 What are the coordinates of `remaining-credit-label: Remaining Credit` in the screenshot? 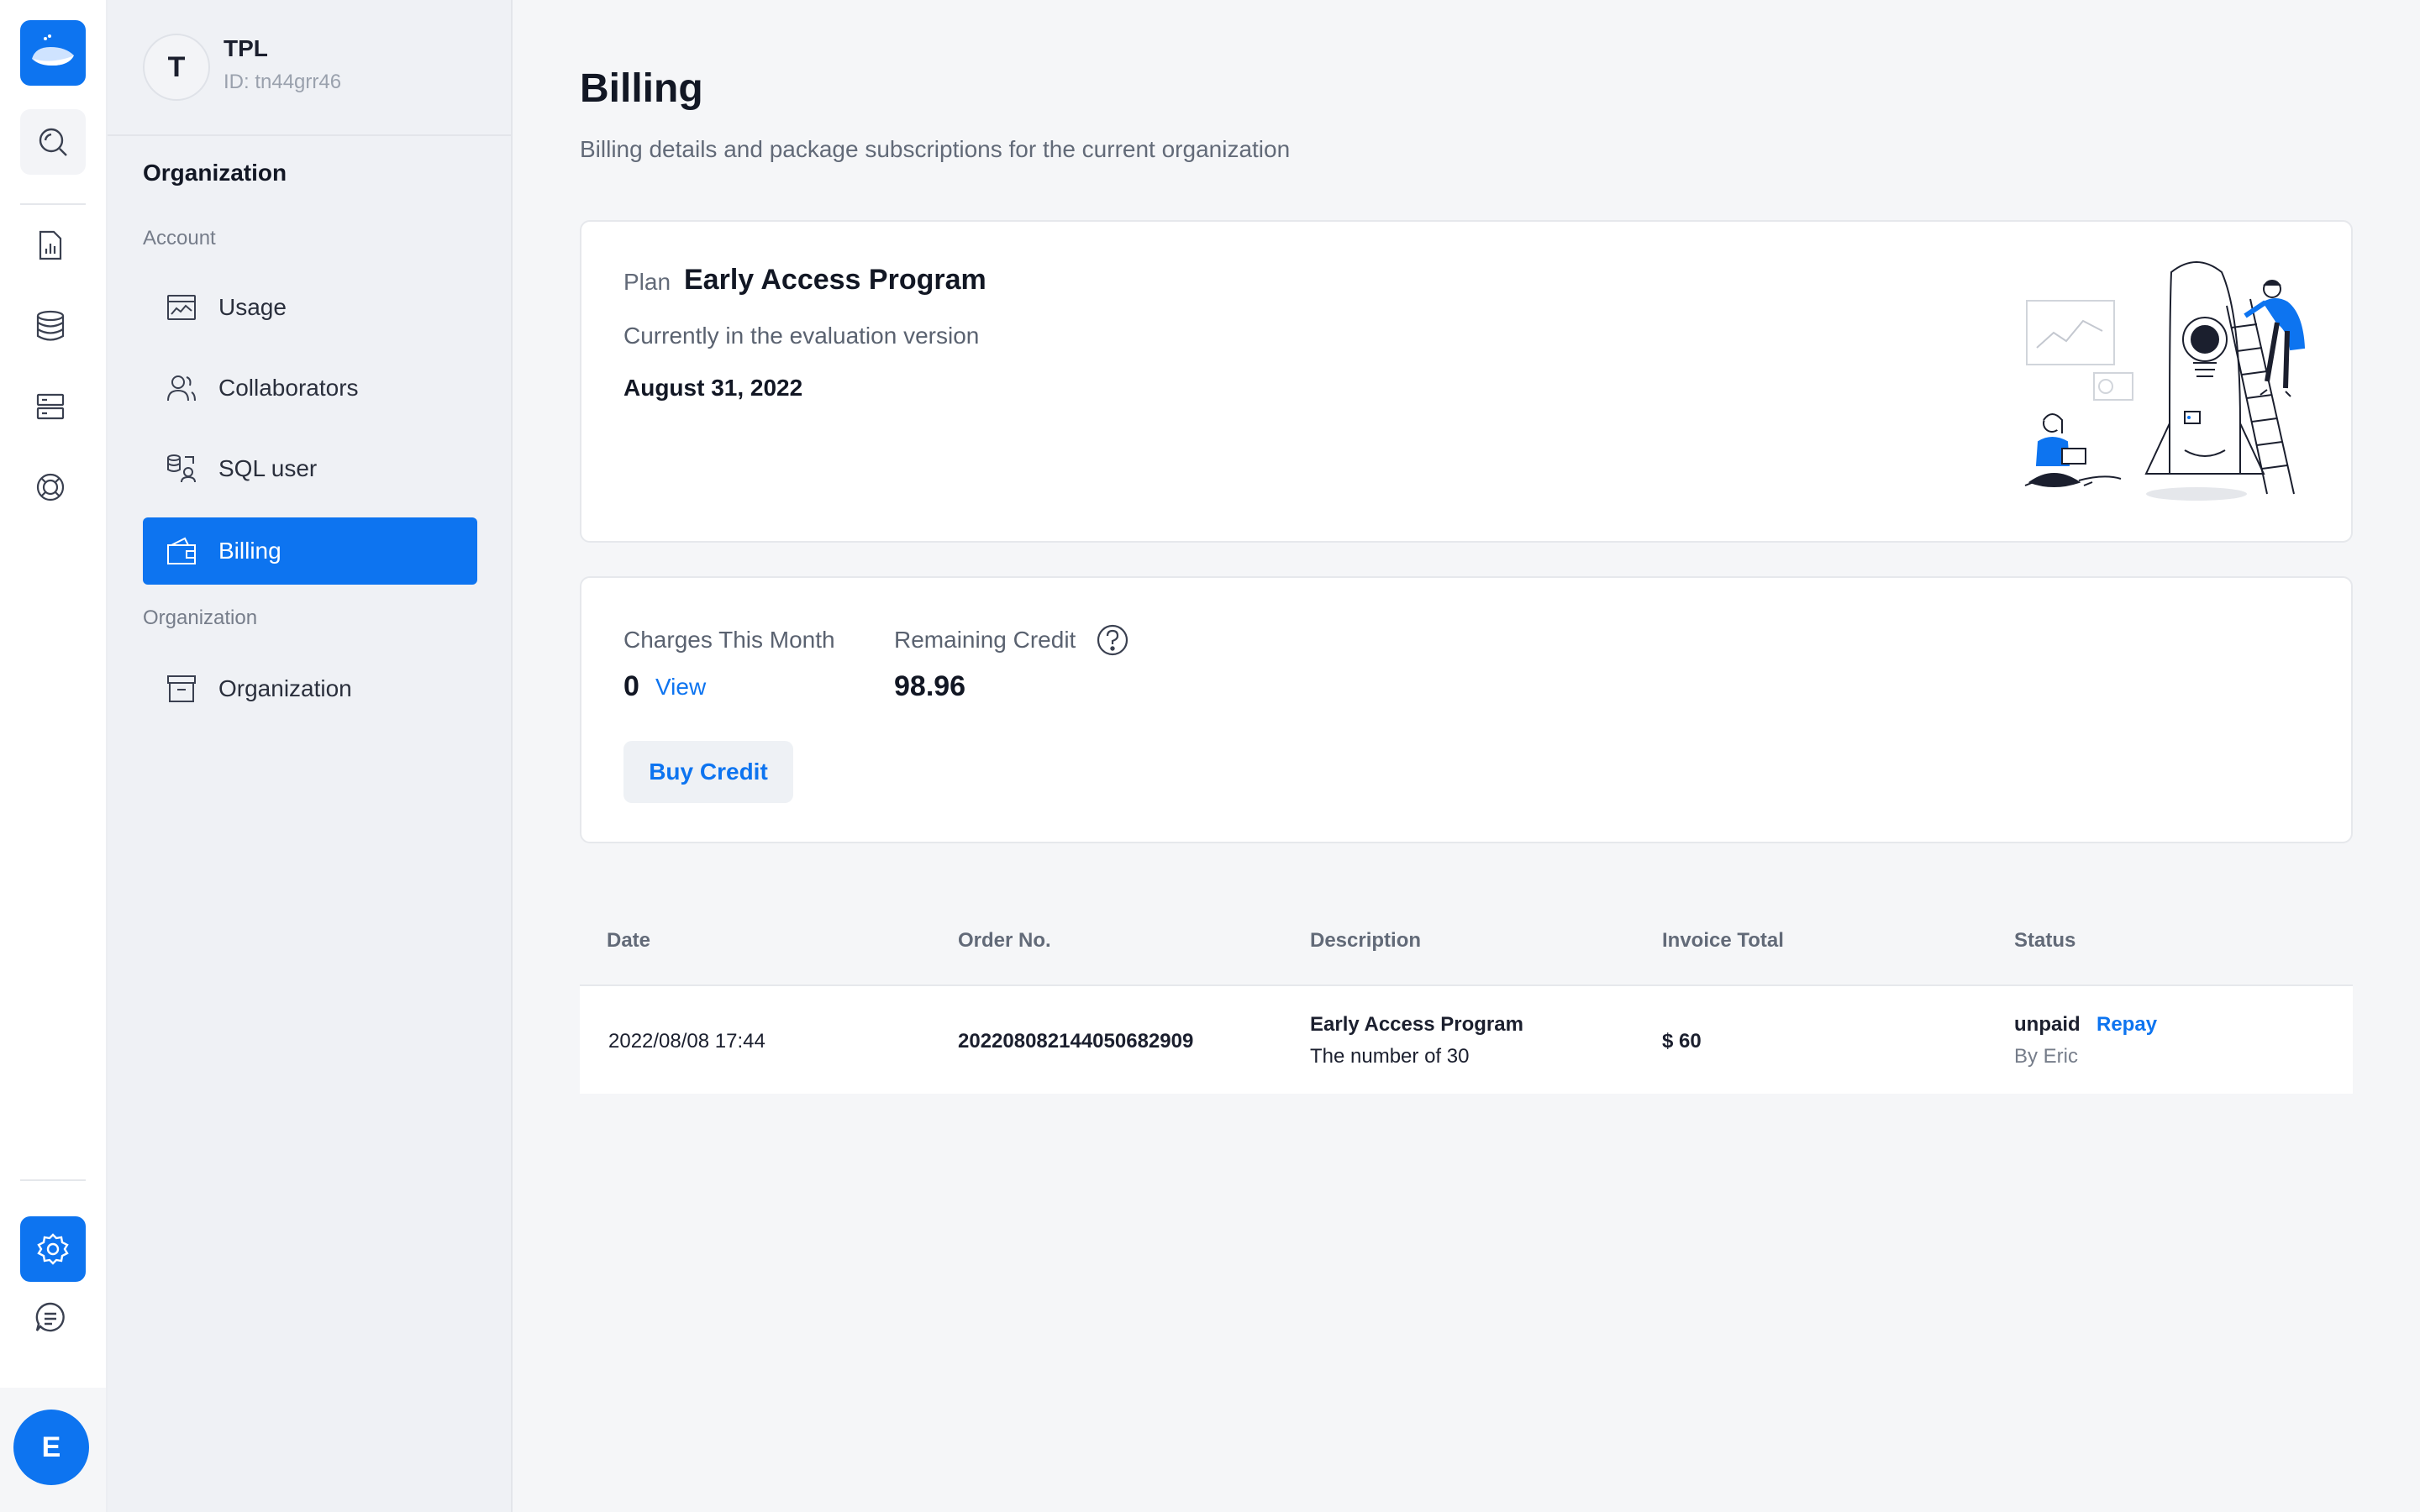 It's located at (985, 640).